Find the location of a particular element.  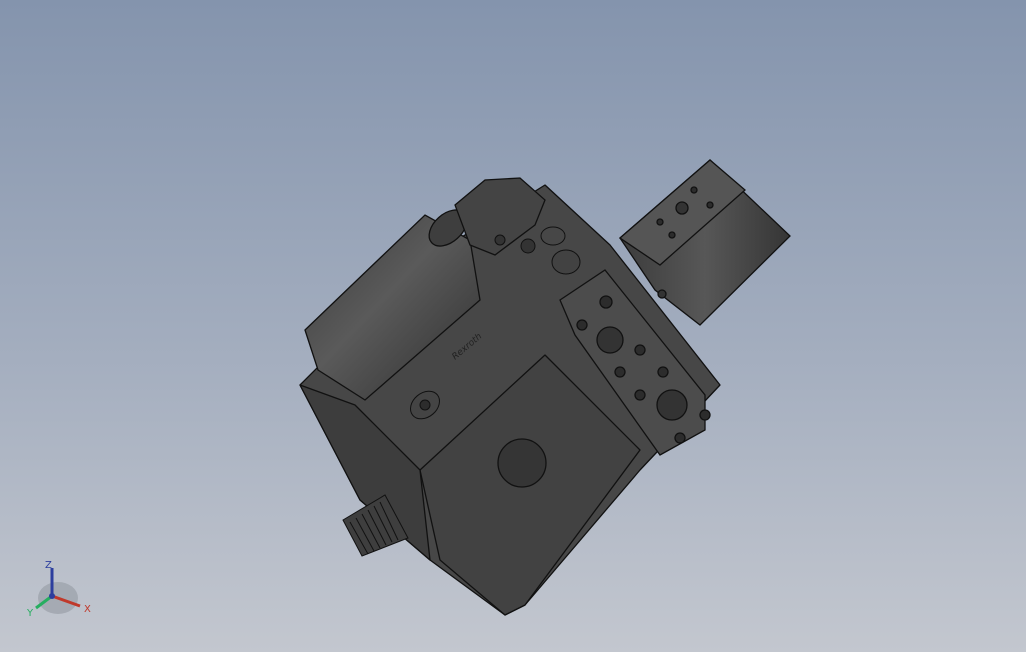

coordinate-triad: Z X Y is located at coordinates (62, 591).